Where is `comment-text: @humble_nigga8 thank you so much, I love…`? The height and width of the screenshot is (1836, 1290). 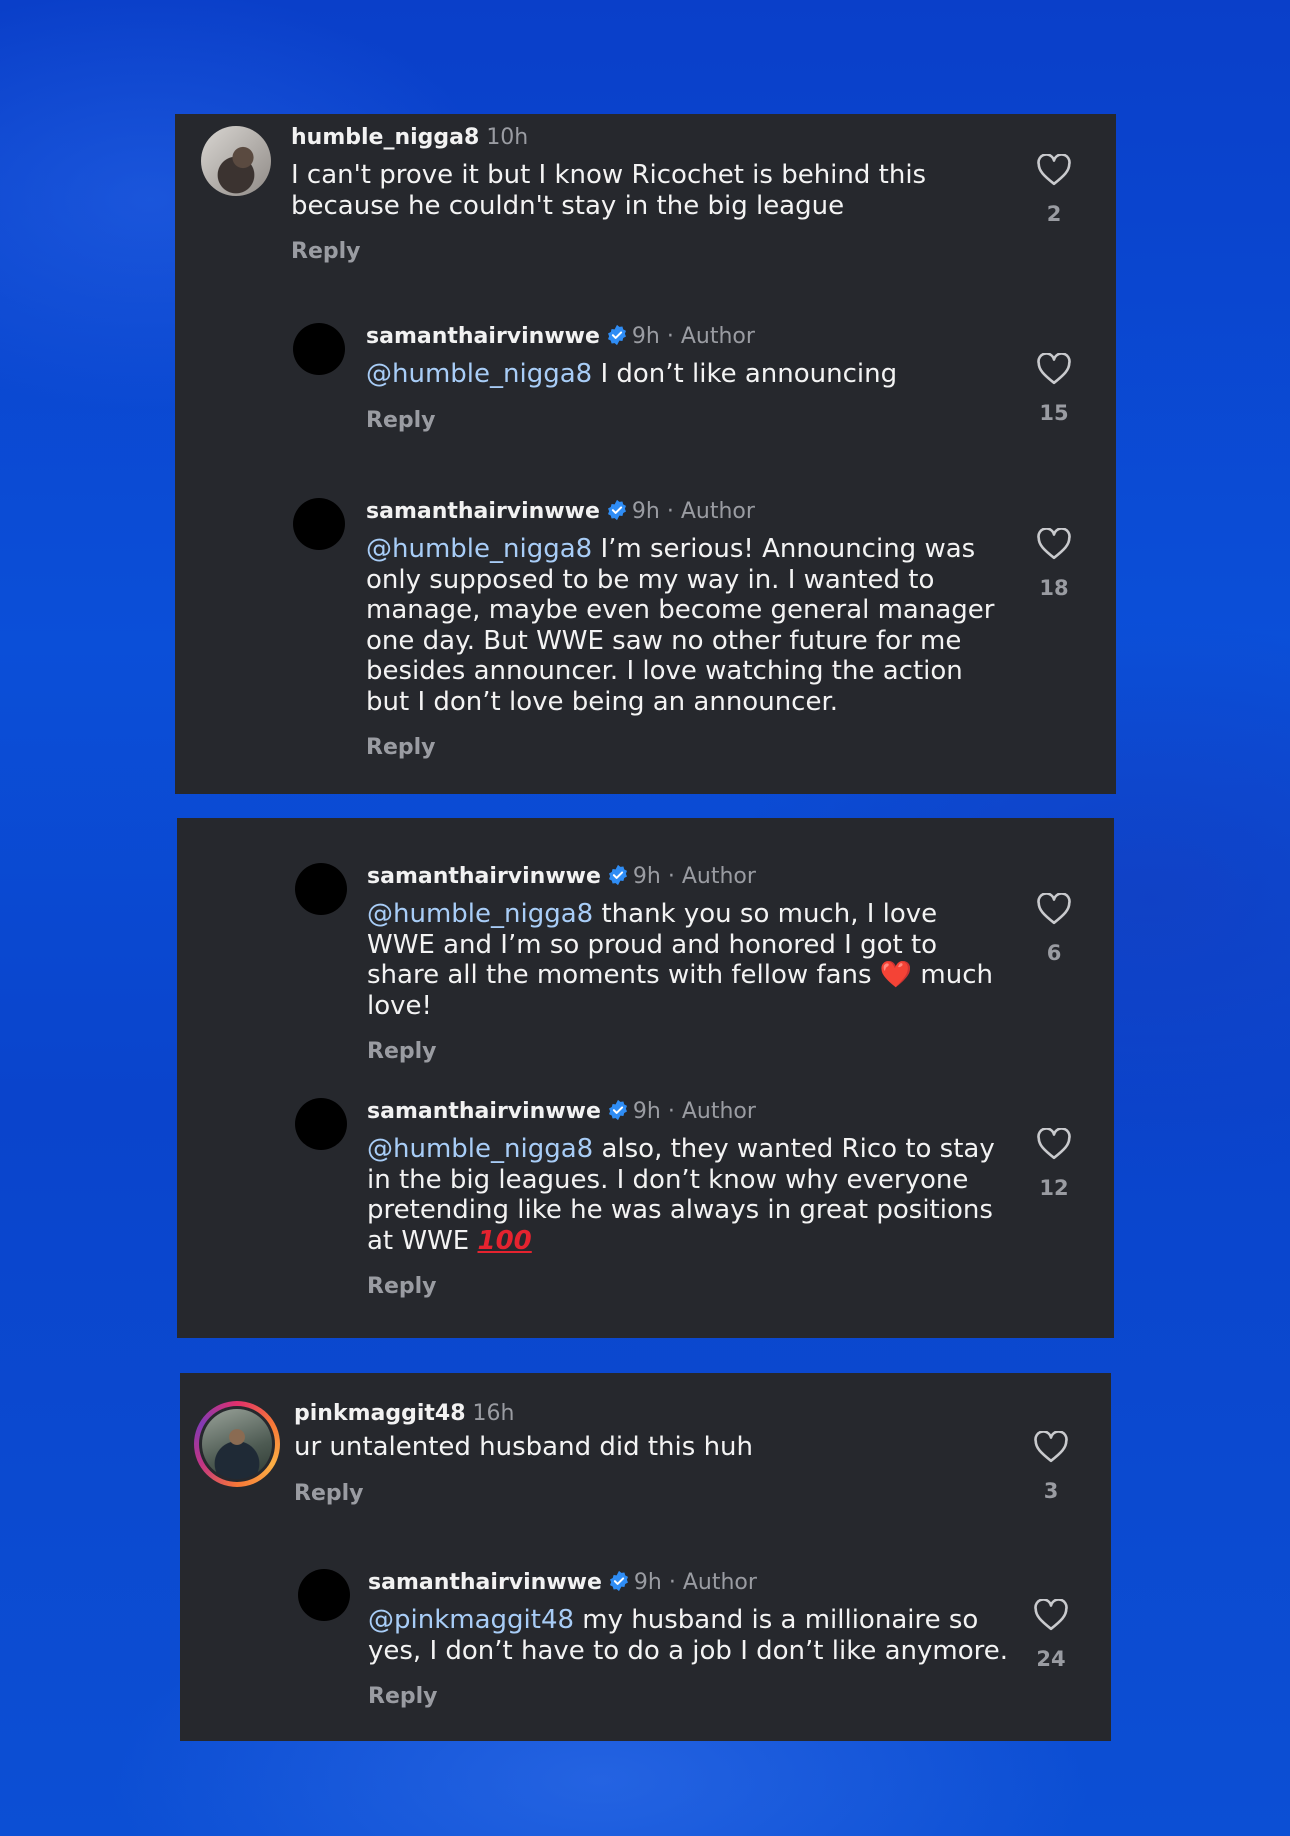 comment-text: @humble_nigga8 thank you so much, I love… is located at coordinates (687, 960).